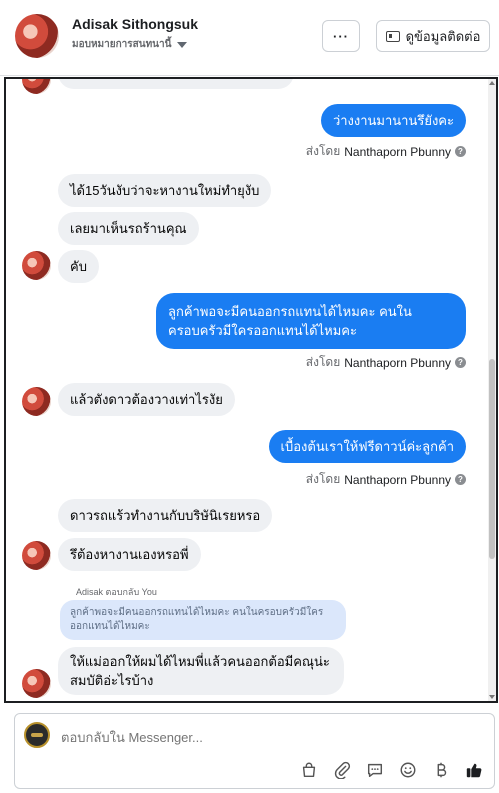  I want to click on view-contact-button: ดูข้อมูลติดต่อ, so click(433, 36).